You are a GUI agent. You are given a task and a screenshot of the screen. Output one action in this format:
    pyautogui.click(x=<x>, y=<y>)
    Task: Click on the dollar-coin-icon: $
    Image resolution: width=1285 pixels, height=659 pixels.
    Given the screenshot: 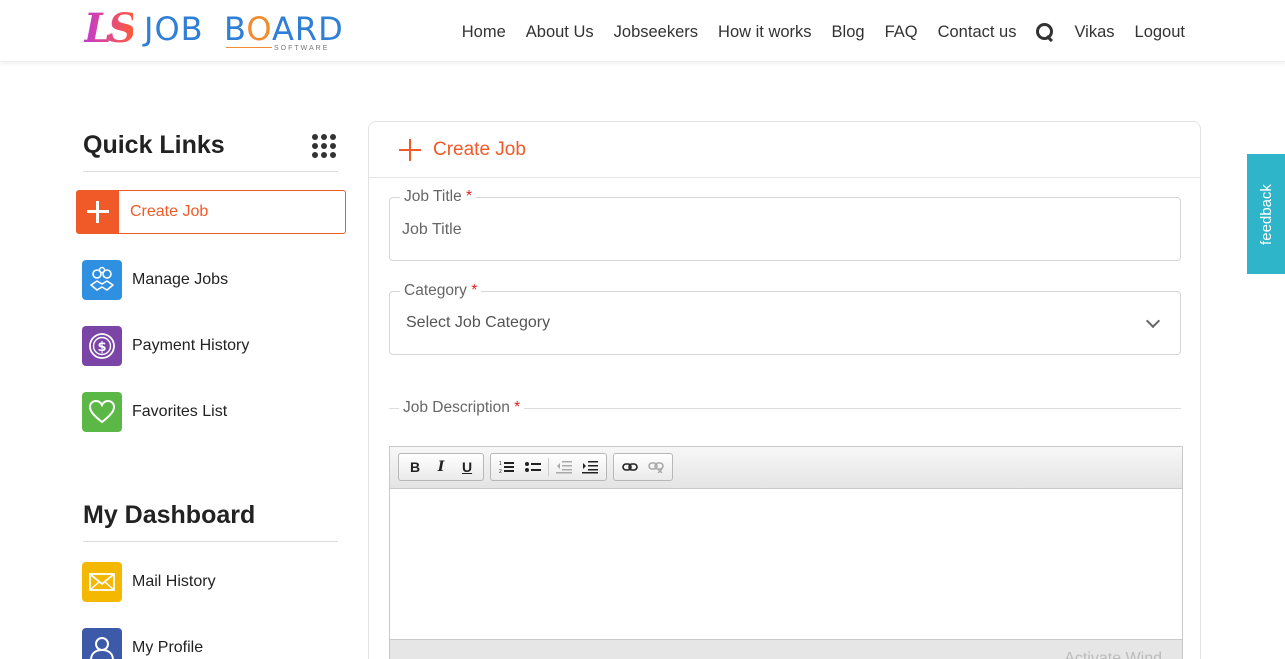 What is the action you would take?
    pyautogui.click(x=102, y=346)
    